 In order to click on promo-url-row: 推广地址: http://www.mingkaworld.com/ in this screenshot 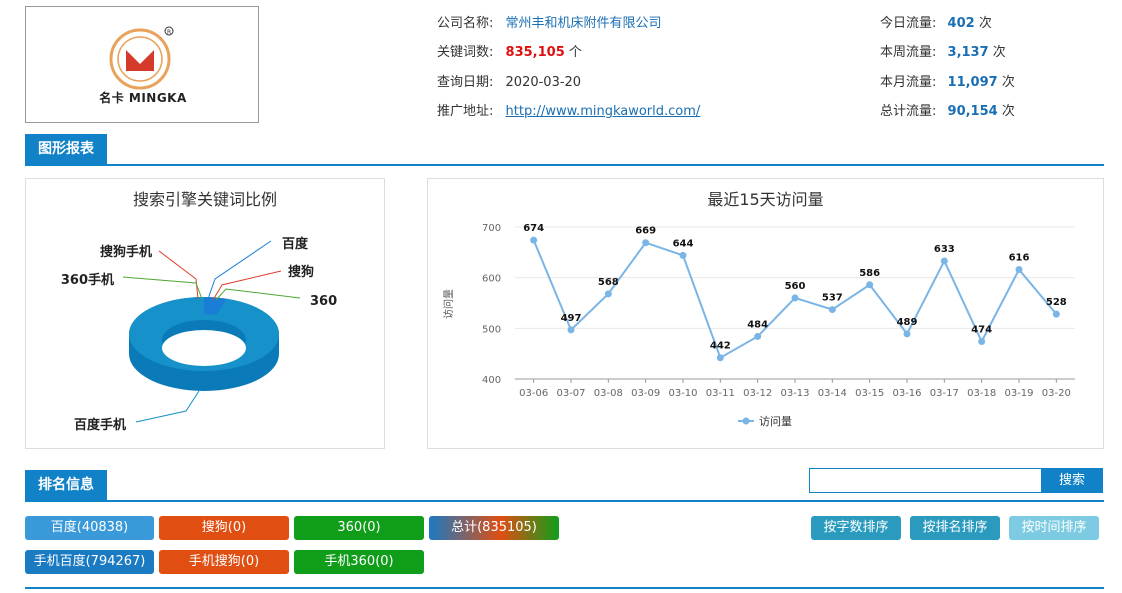, I will do `click(568, 109)`.